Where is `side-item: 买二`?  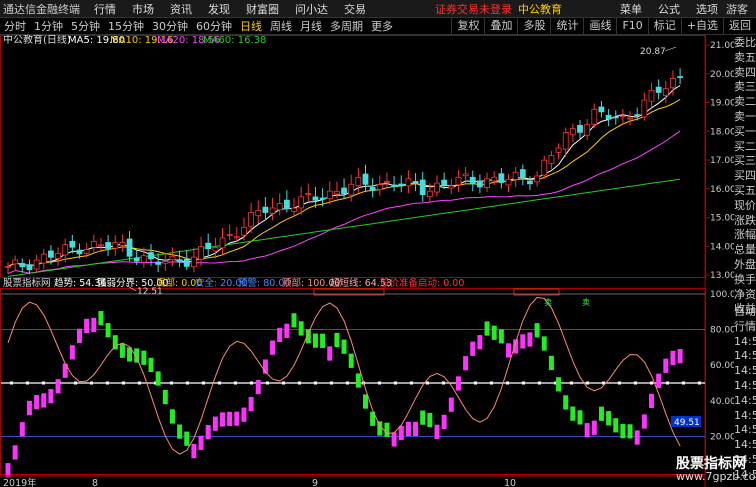 side-item: 买二 is located at coordinates (745, 147).